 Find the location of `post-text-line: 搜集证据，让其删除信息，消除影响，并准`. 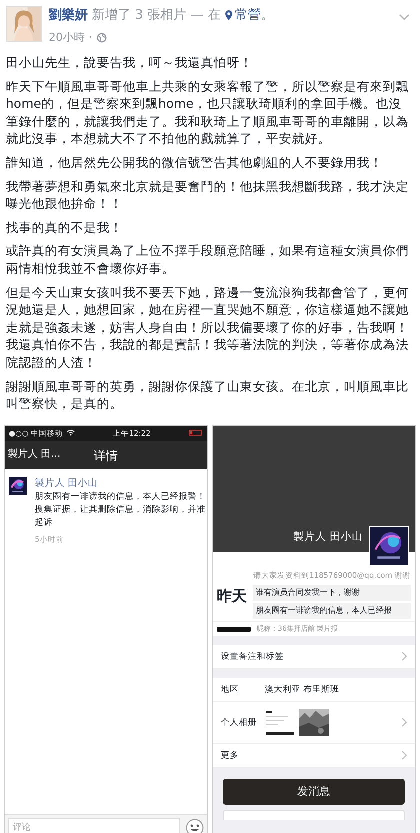

post-text-line: 搜集证据，让其删除信息，消除影响，并准 is located at coordinates (120, 510).